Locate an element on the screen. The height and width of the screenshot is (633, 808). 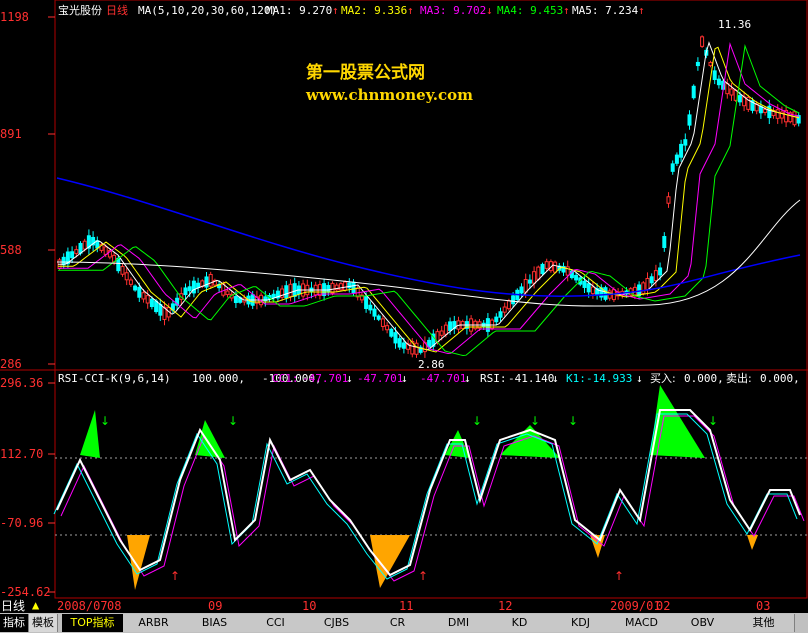
date-label-7: 02 is located at coordinates (663, 606).